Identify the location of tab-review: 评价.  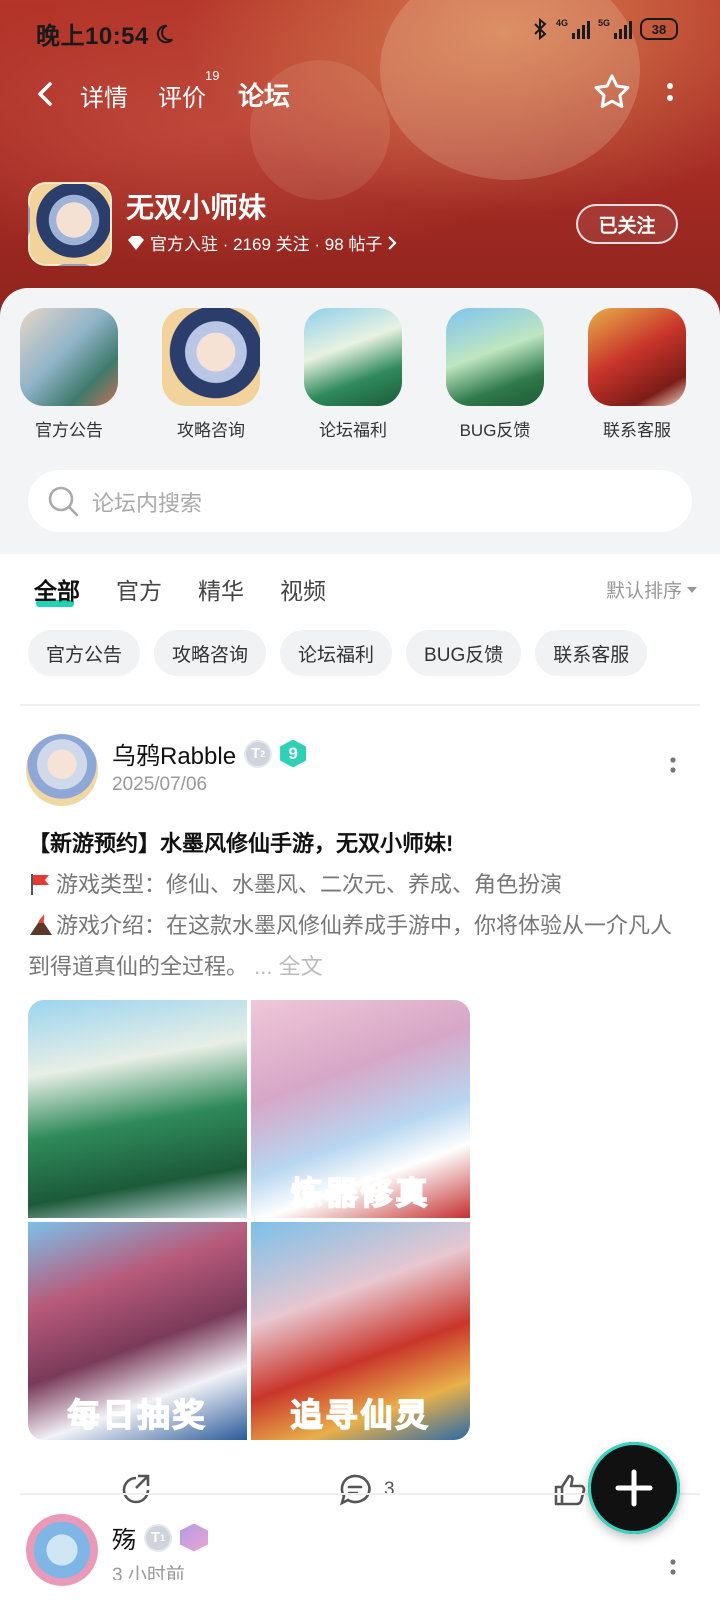
(182, 95).